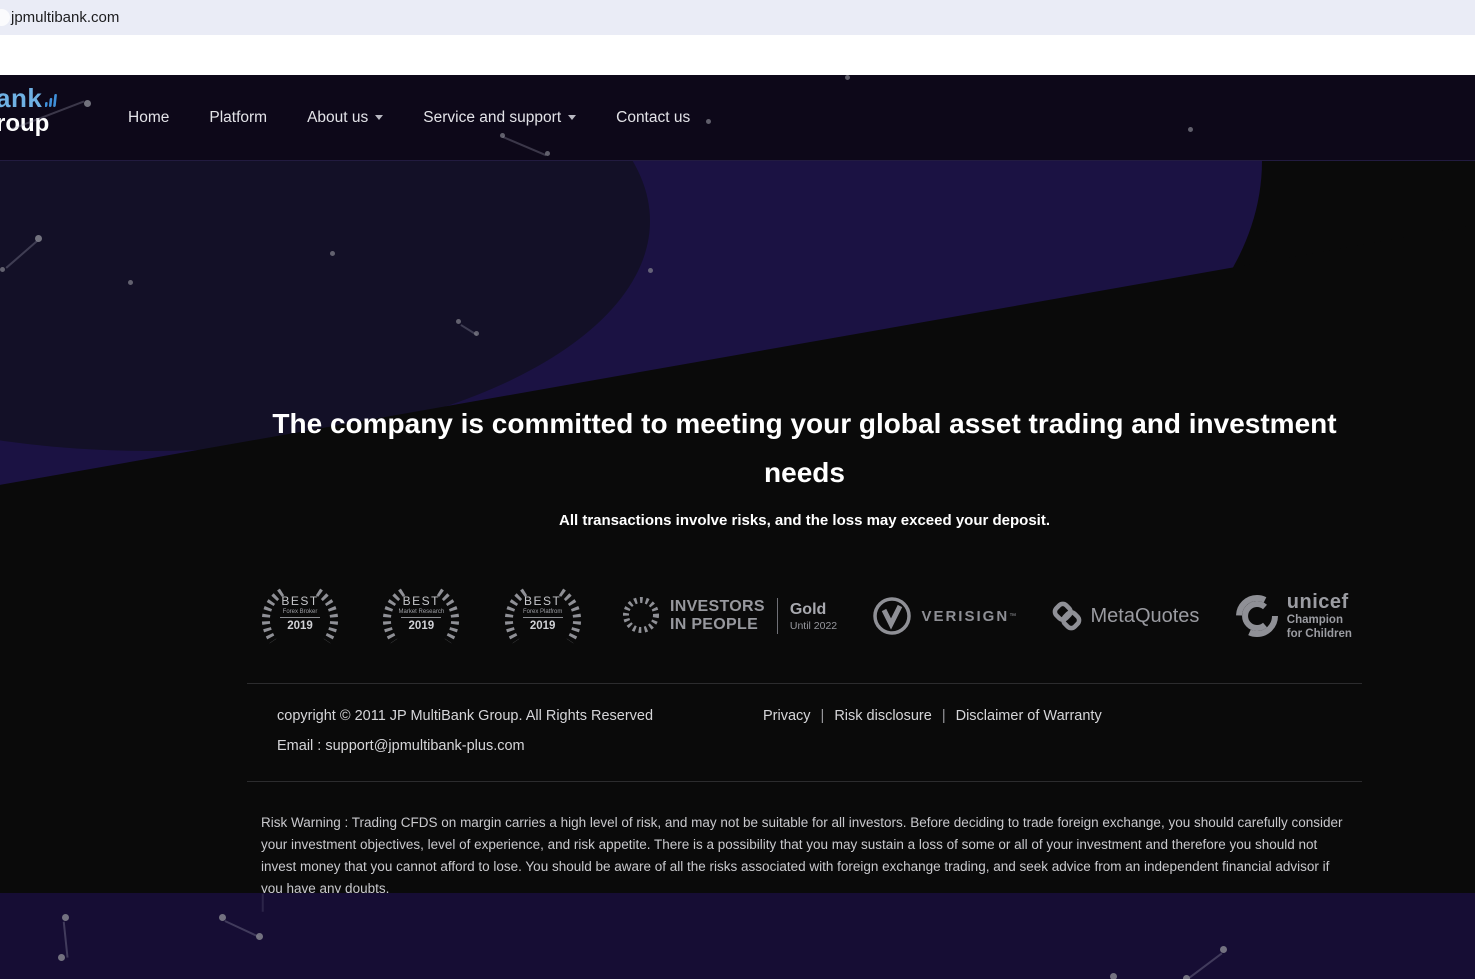 The width and height of the screenshot is (1475, 979). I want to click on nav-item-about-us: About us, so click(345, 118).